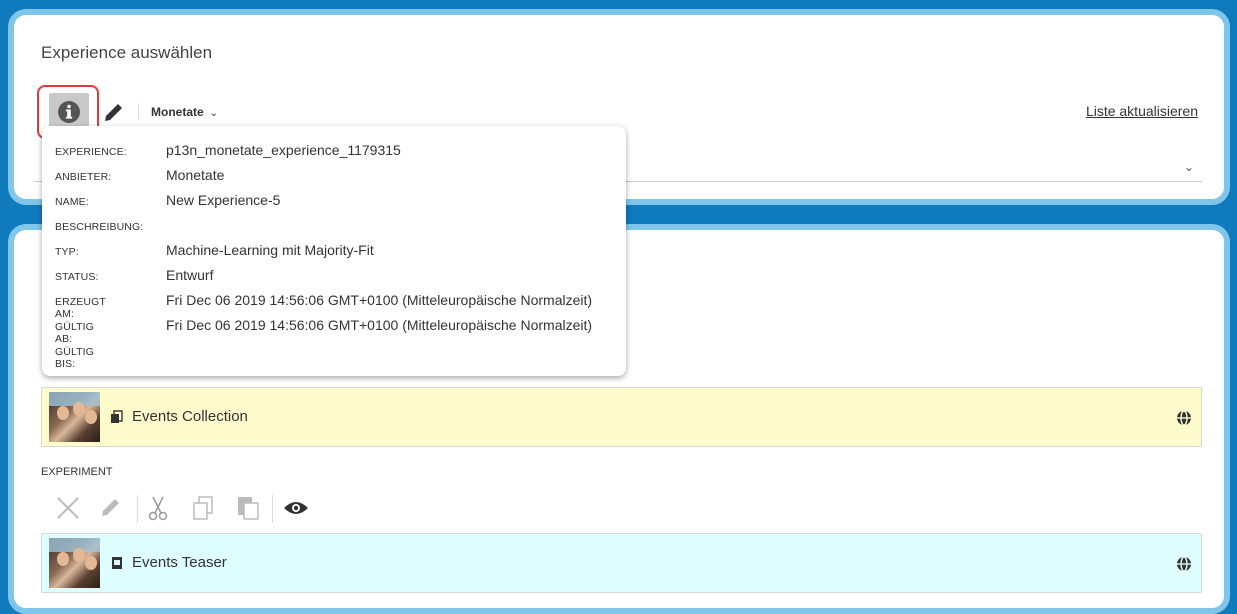 The height and width of the screenshot is (614, 1237). Describe the element at coordinates (1142, 111) in the screenshot. I see `refresh-list-link: Liste aktualisieren` at that location.